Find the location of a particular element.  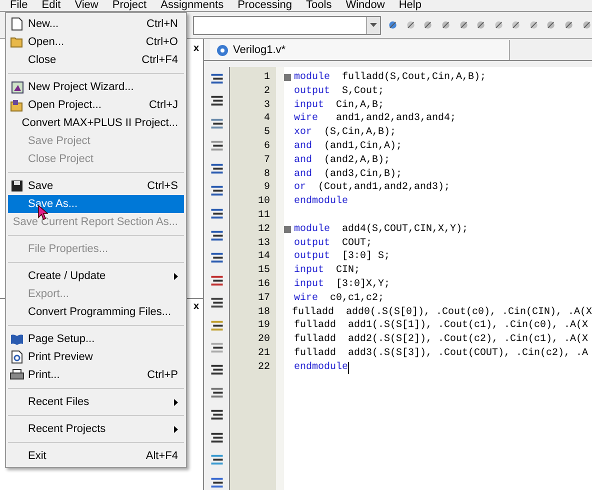

menu-item: Exit Alt+F4 is located at coordinates (96, 456).